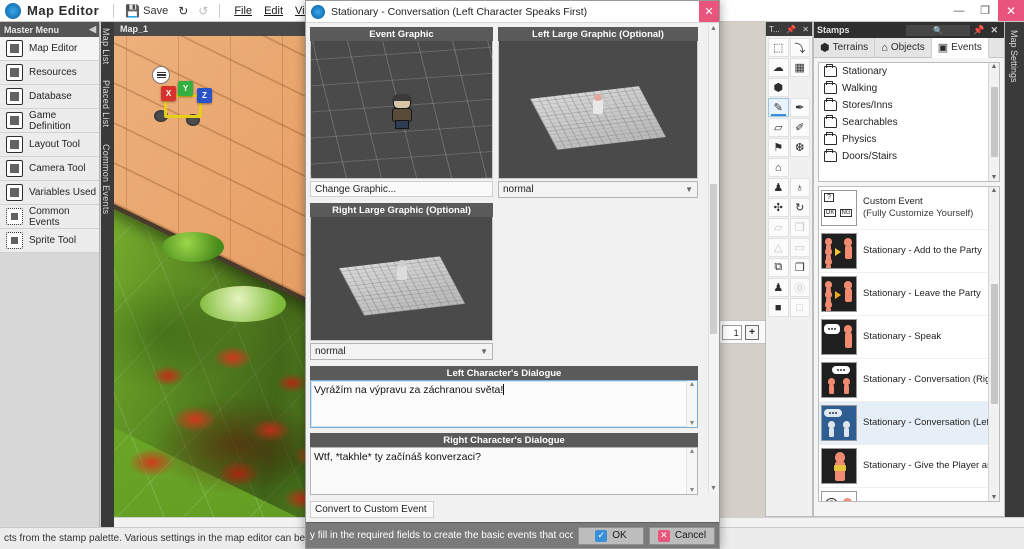 This screenshot has width=1024, height=549. Describe the element at coordinates (691, 471) in the screenshot. I see `right-dialogue-scrollbar: ▲ ▼` at that location.